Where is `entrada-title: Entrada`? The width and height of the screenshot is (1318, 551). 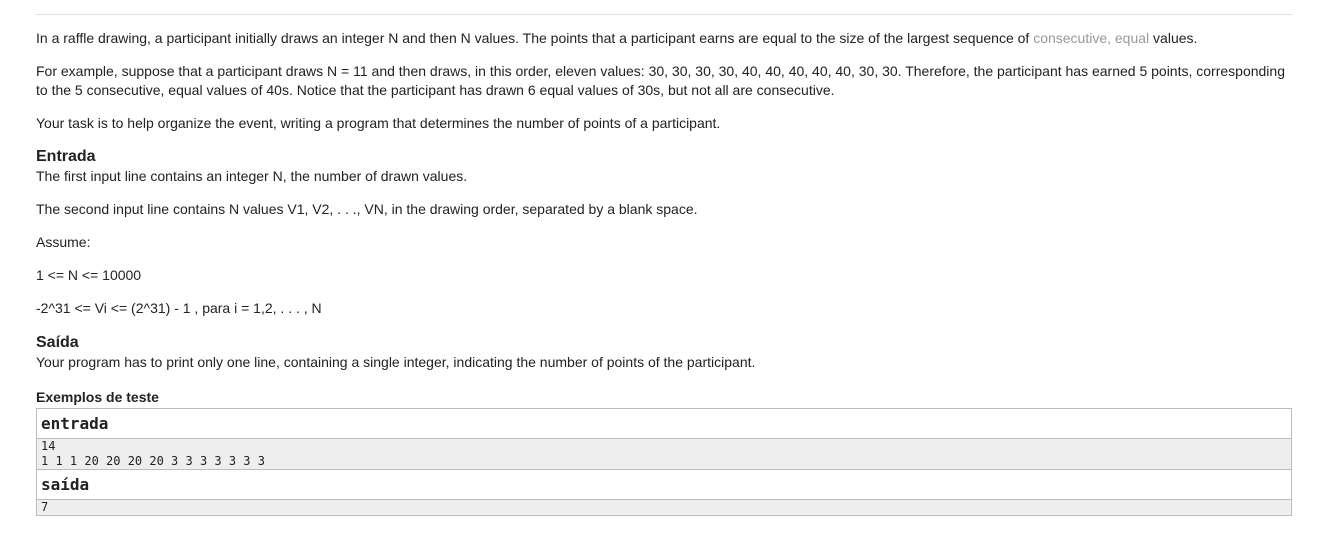
entrada-title: Entrada is located at coordinates (66, 156).